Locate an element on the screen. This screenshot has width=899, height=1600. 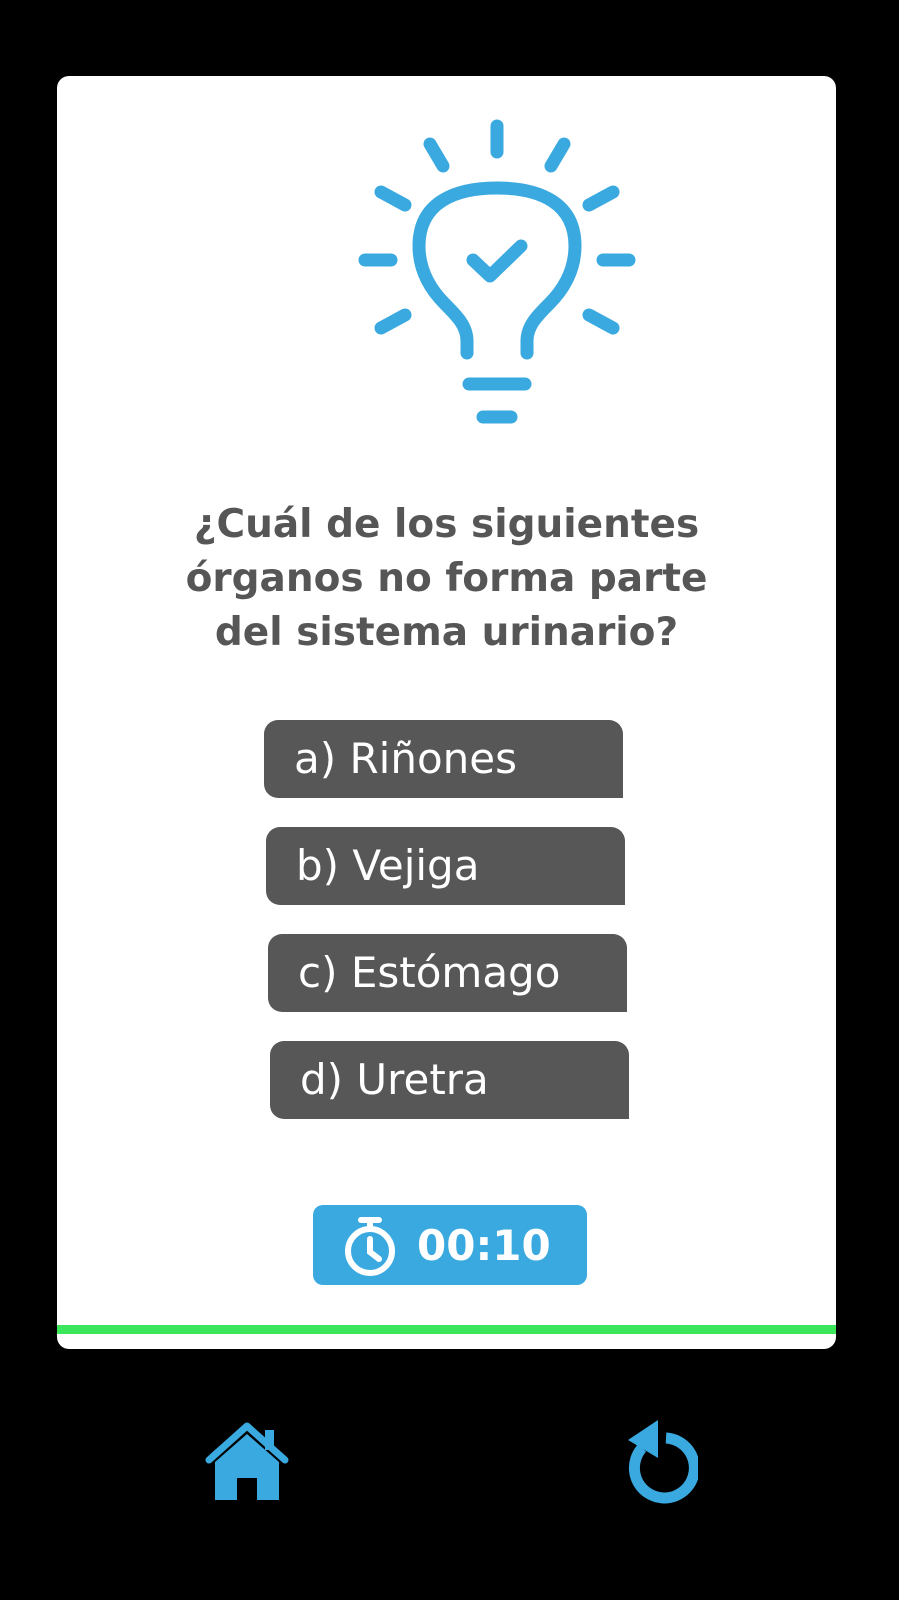
lightbulb-check-icon is located at coordinates (497, 271).